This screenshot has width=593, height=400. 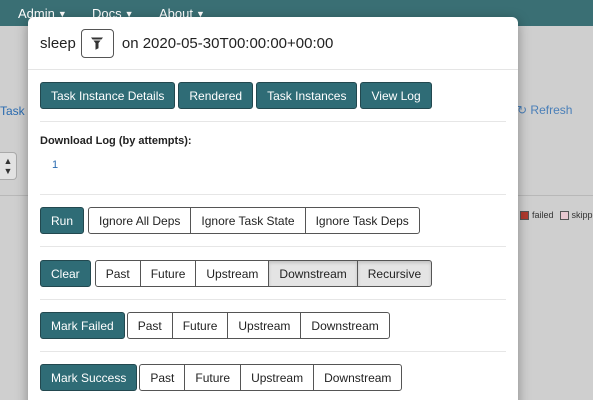 I want to click on mark-success-button: Mark Success, so click(x=89, y=377).